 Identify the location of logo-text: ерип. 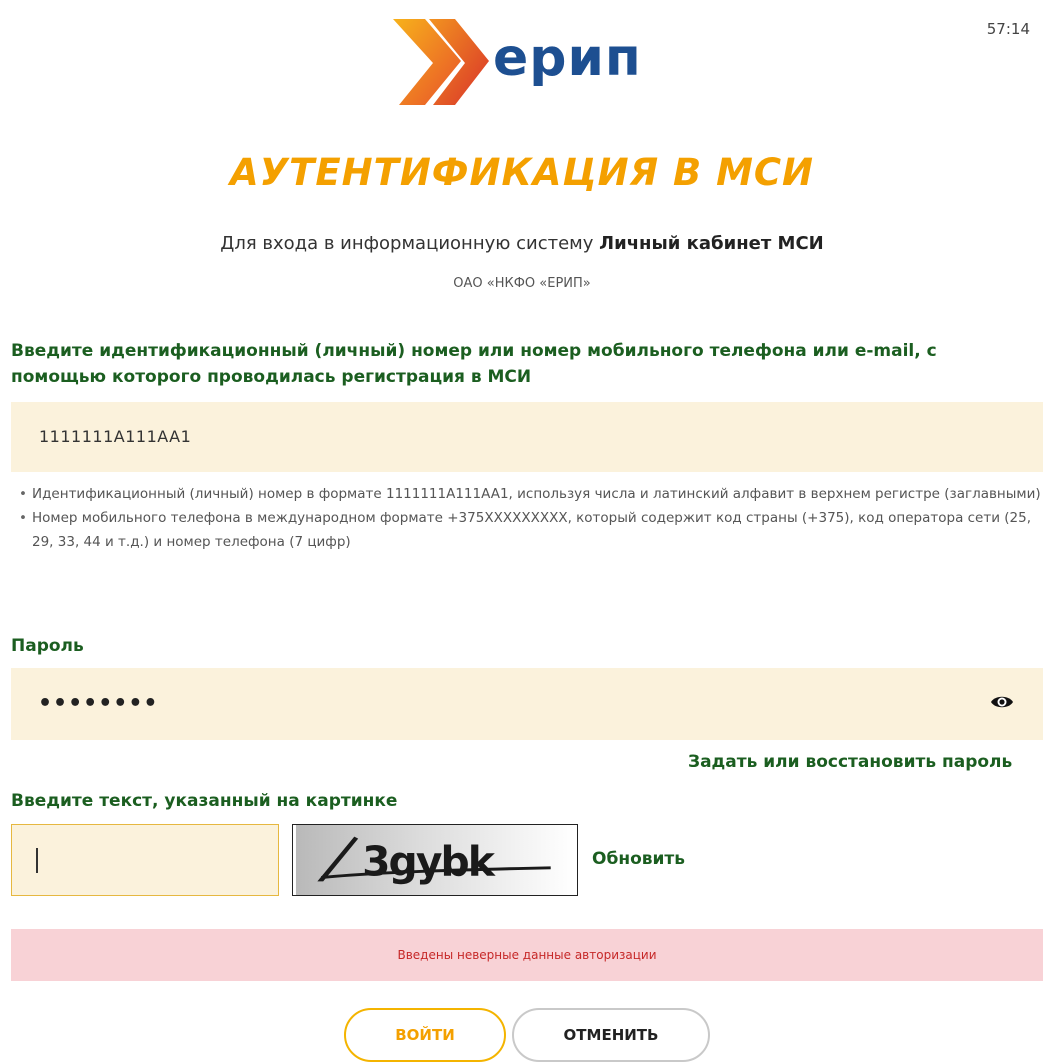
(567, 58).